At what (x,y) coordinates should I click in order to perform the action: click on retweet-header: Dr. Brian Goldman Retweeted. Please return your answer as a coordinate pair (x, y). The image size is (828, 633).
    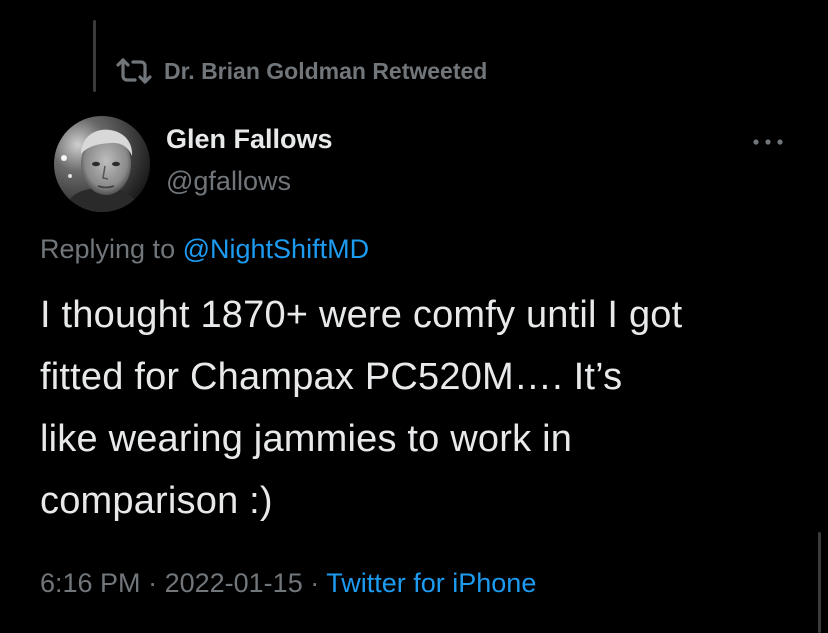
    Looking at the image, I should click on (300, 71).